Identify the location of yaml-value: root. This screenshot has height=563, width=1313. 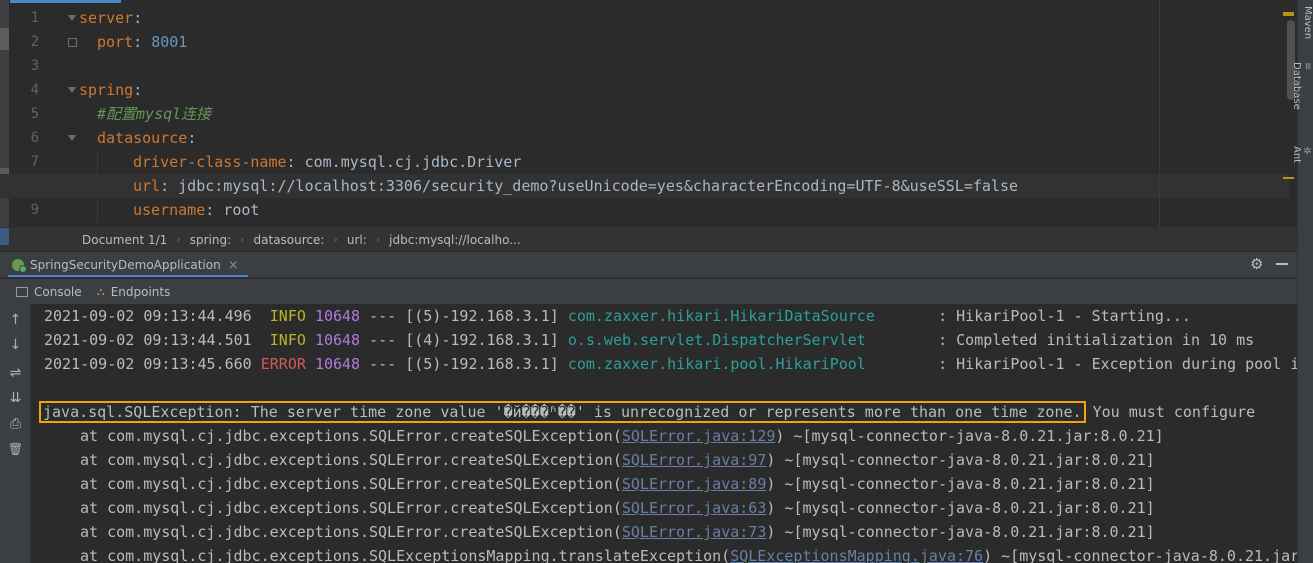
(241, 210).